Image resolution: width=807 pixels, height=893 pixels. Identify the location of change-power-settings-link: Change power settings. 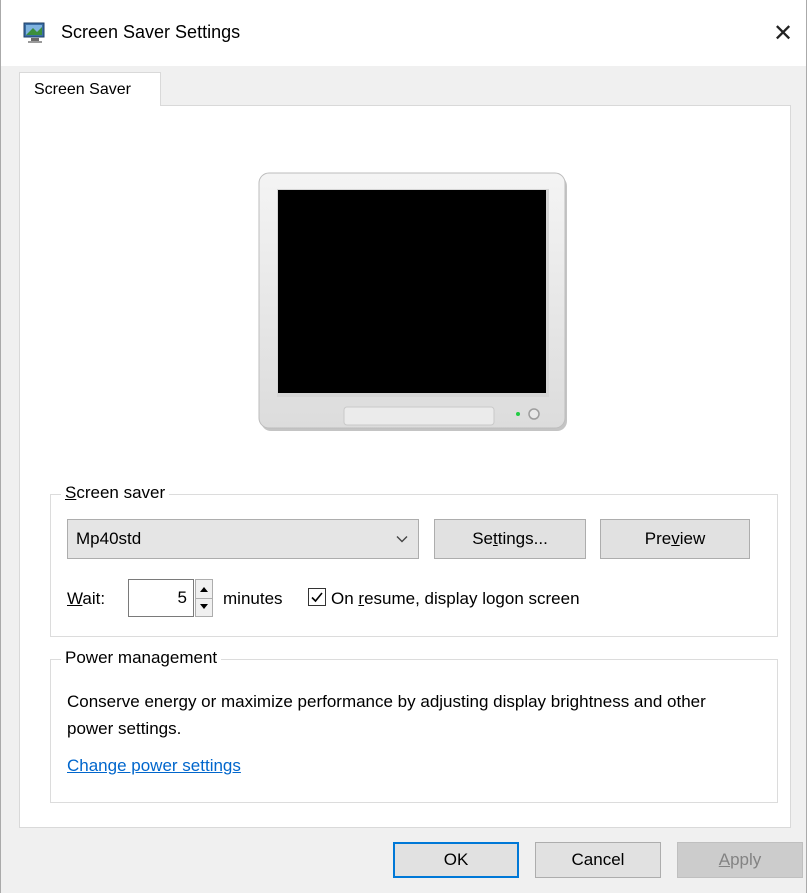
(154, 766).